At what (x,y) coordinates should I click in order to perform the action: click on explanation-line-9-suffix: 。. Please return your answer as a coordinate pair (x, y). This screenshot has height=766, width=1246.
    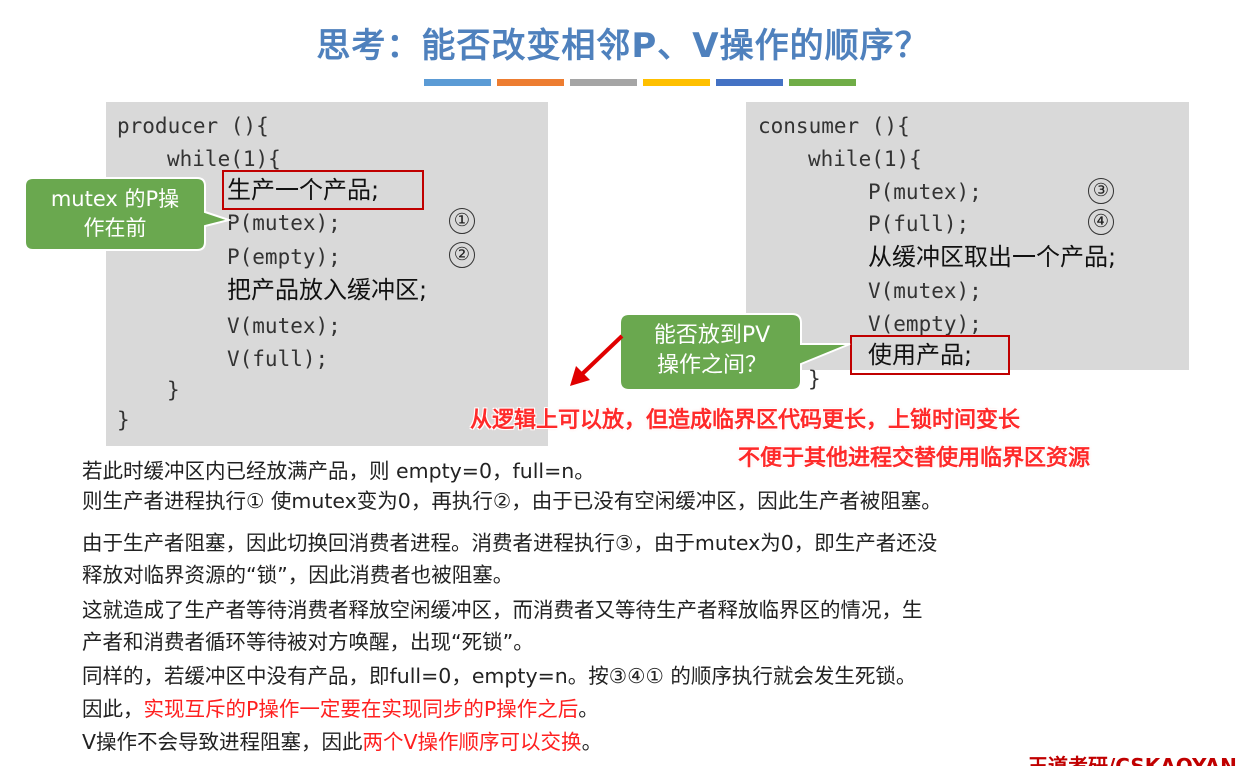
    Looking at the image, I should click on (592, 742).